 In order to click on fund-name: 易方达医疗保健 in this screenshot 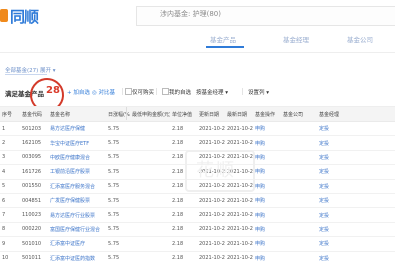, I will do `click(77, 129)`.